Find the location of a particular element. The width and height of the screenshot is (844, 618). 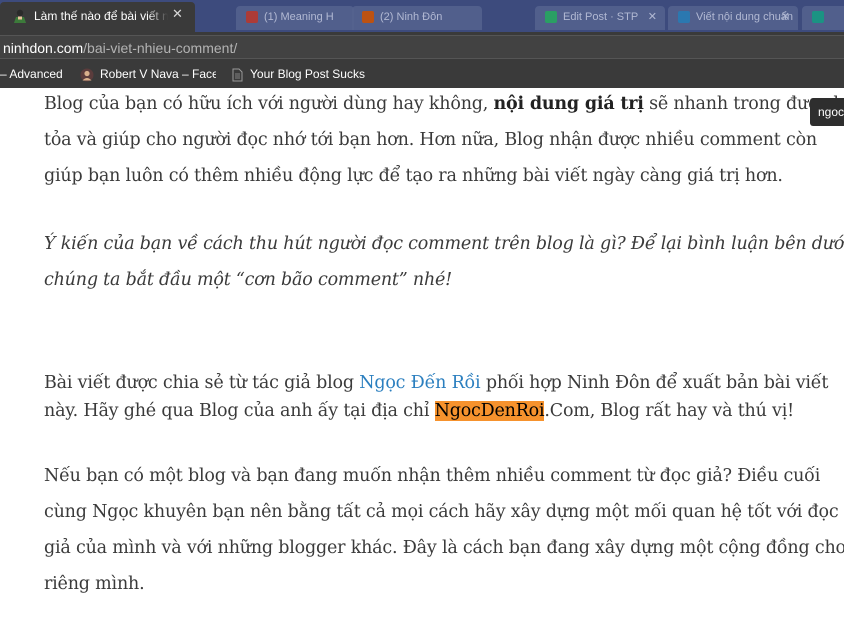

doc-icon is located at coordinates (237, 75).